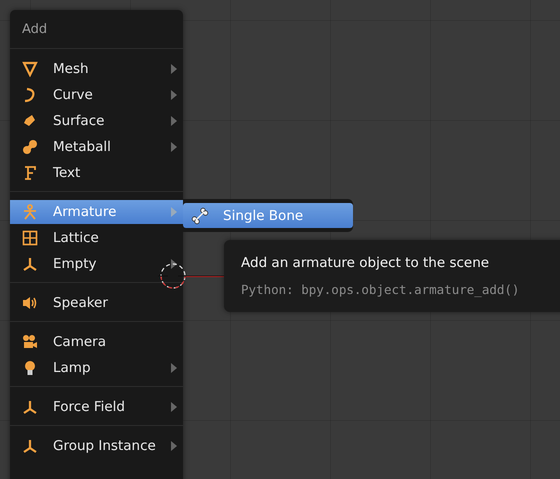 This screenshot has height=479, width=560. Describe the element at coordinates (96, 368) in the screenshot. I see `menu-item: Lamp` at that location.